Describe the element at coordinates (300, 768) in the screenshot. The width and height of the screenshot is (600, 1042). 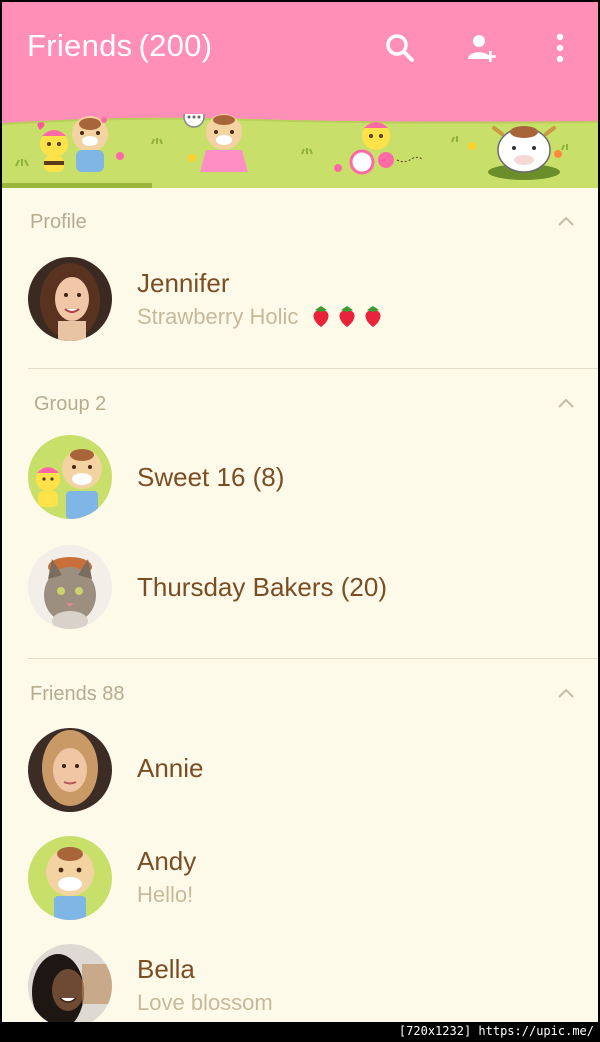
I see `friend-row: Annie` at that location.